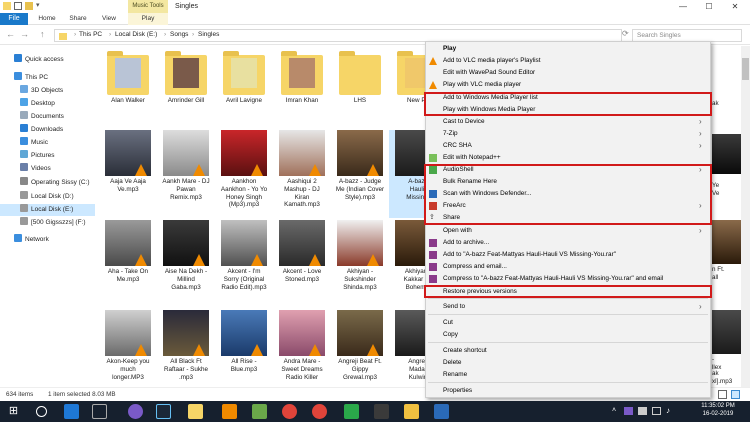 This screenshot has height=422, width=750. Describe the element at coordinates (99, 411) in the screenshot. I see `task-view-icon` at that location.